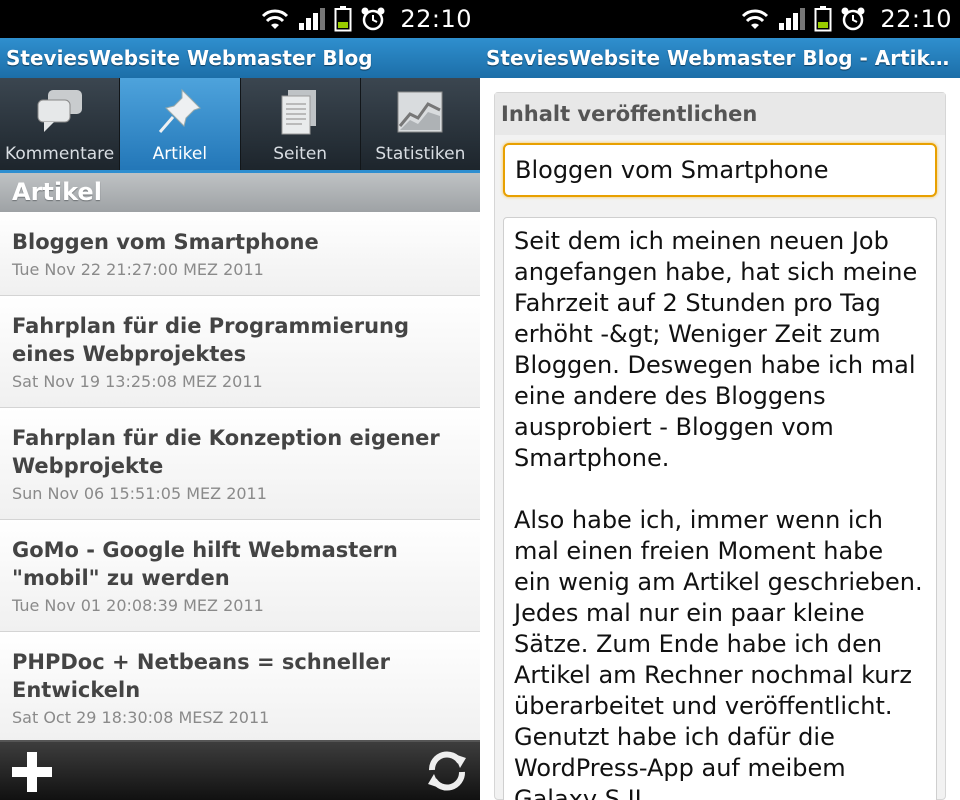  I want to click on bottom-toolbar, so click(240, 770).